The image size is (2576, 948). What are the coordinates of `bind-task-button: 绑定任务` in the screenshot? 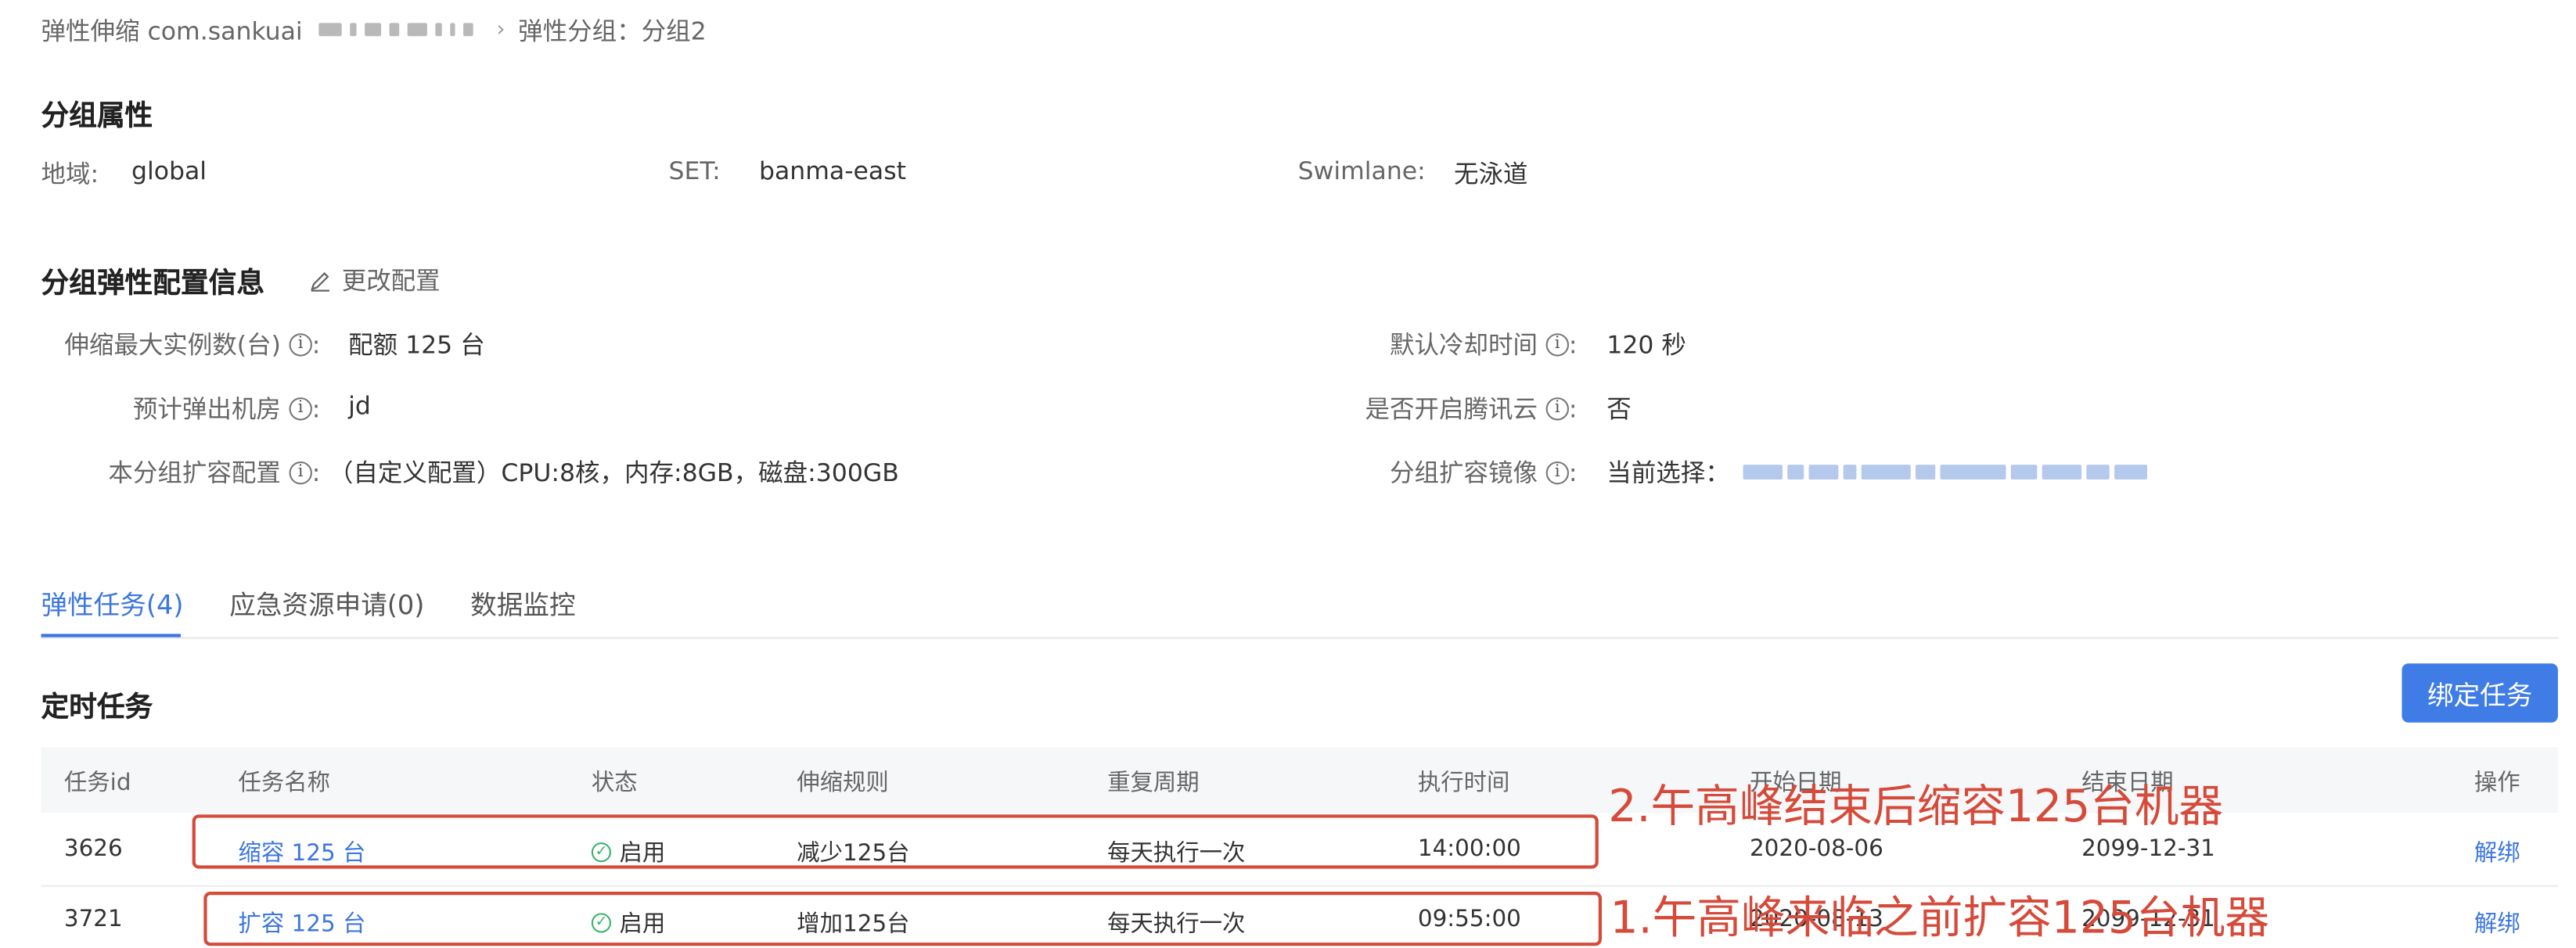 It's located at (2480, 693).